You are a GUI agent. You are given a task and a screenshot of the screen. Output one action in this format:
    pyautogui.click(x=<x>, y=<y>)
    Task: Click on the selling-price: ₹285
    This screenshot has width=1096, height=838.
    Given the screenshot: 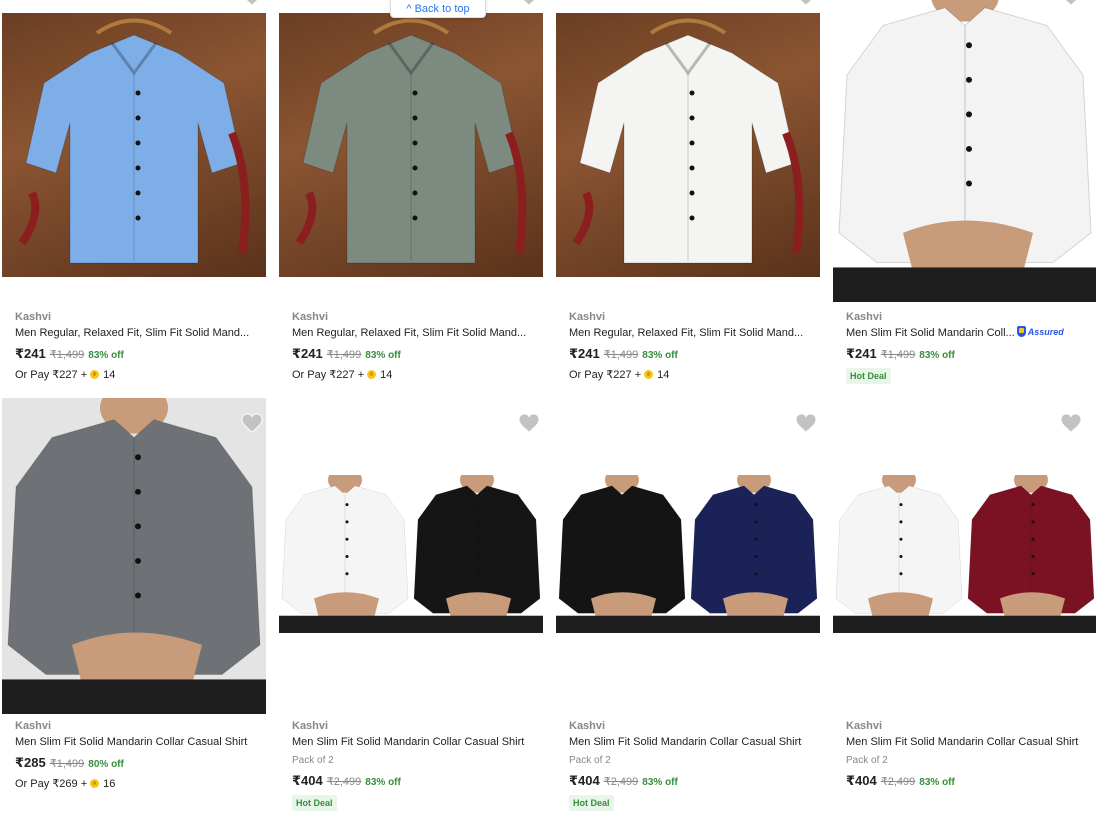 What is the action you would take?
    pyautogui.click(x=30, y=762)
    